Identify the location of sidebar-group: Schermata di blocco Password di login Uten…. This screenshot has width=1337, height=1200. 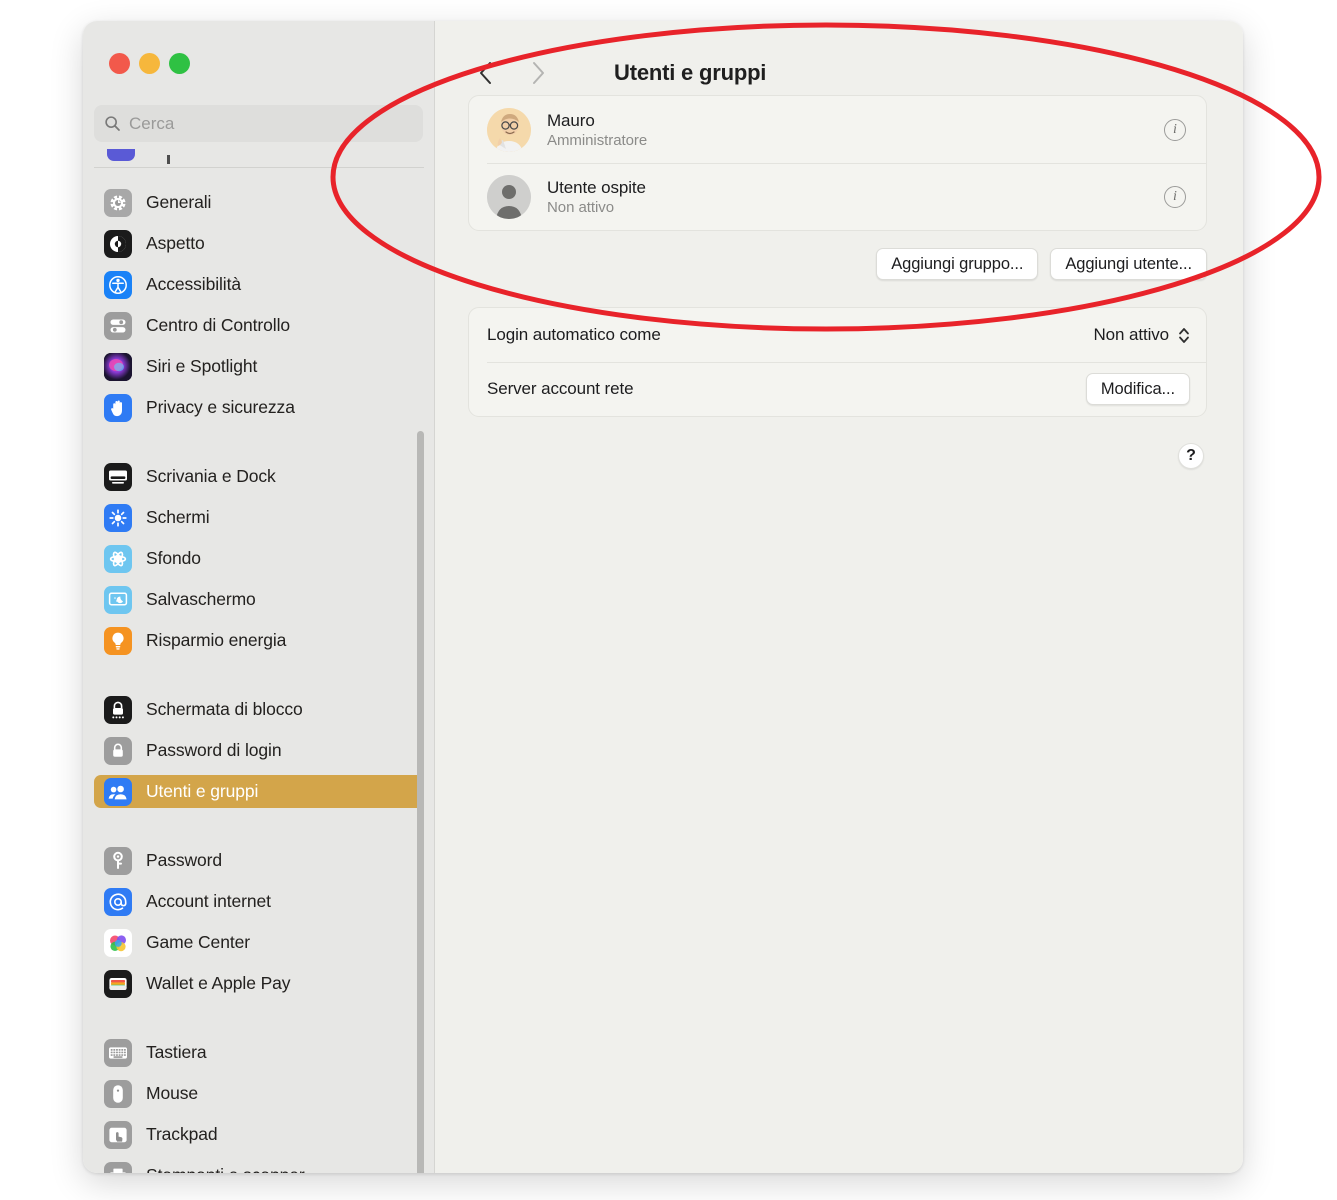
(259, 749).